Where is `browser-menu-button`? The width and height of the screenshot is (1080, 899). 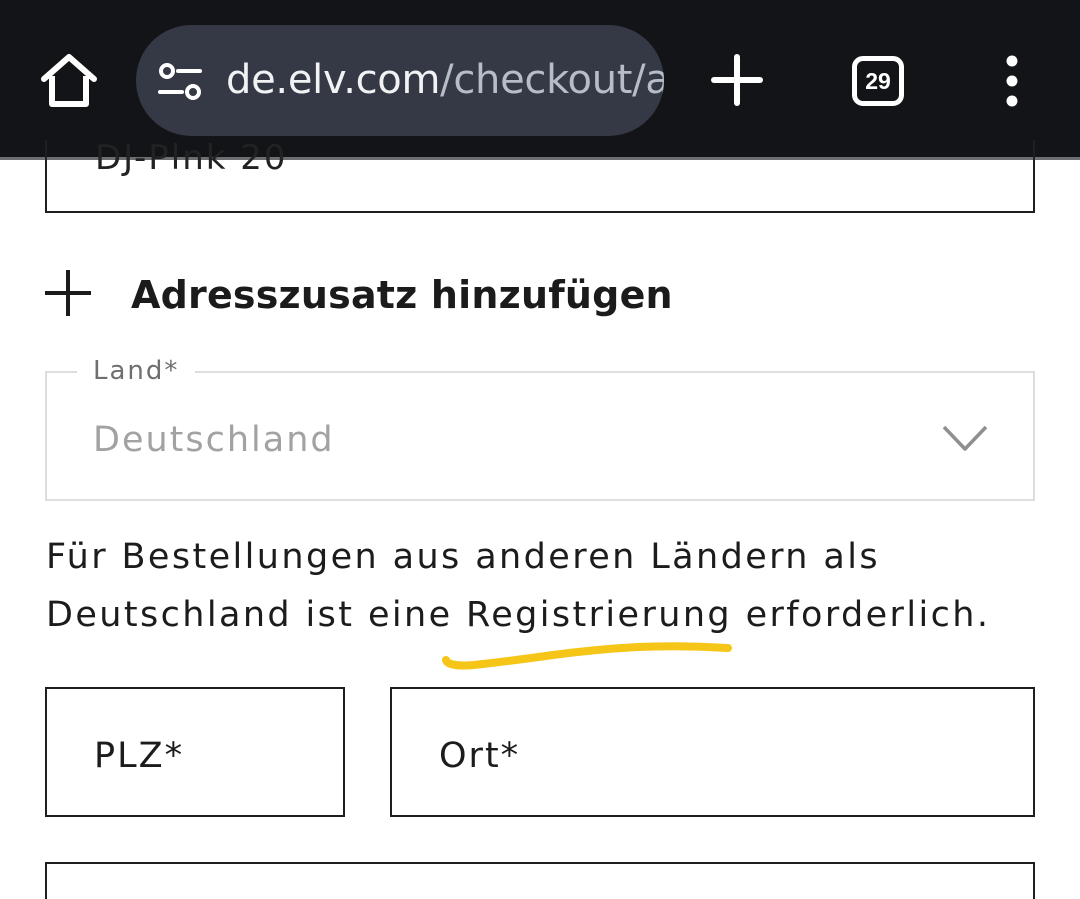
browser-menu-button is located at coordinates (1012, 81).